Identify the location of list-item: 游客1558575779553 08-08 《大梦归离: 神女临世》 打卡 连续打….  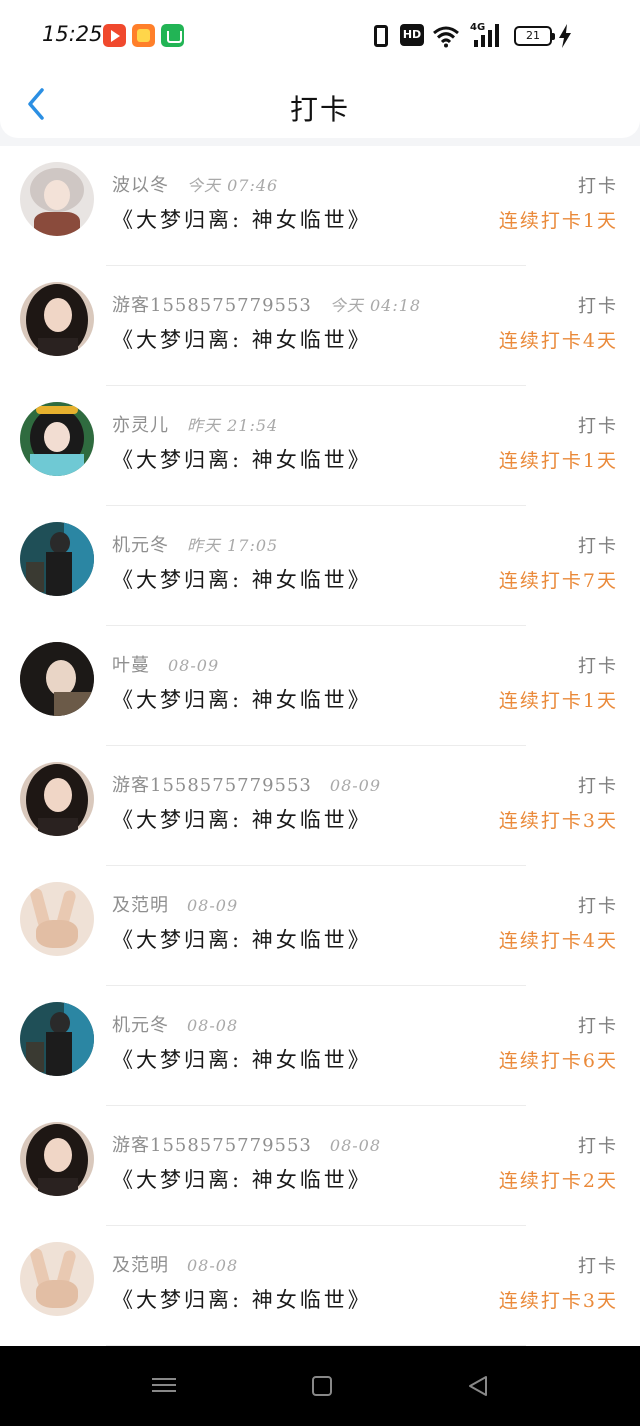
(320, 1166).